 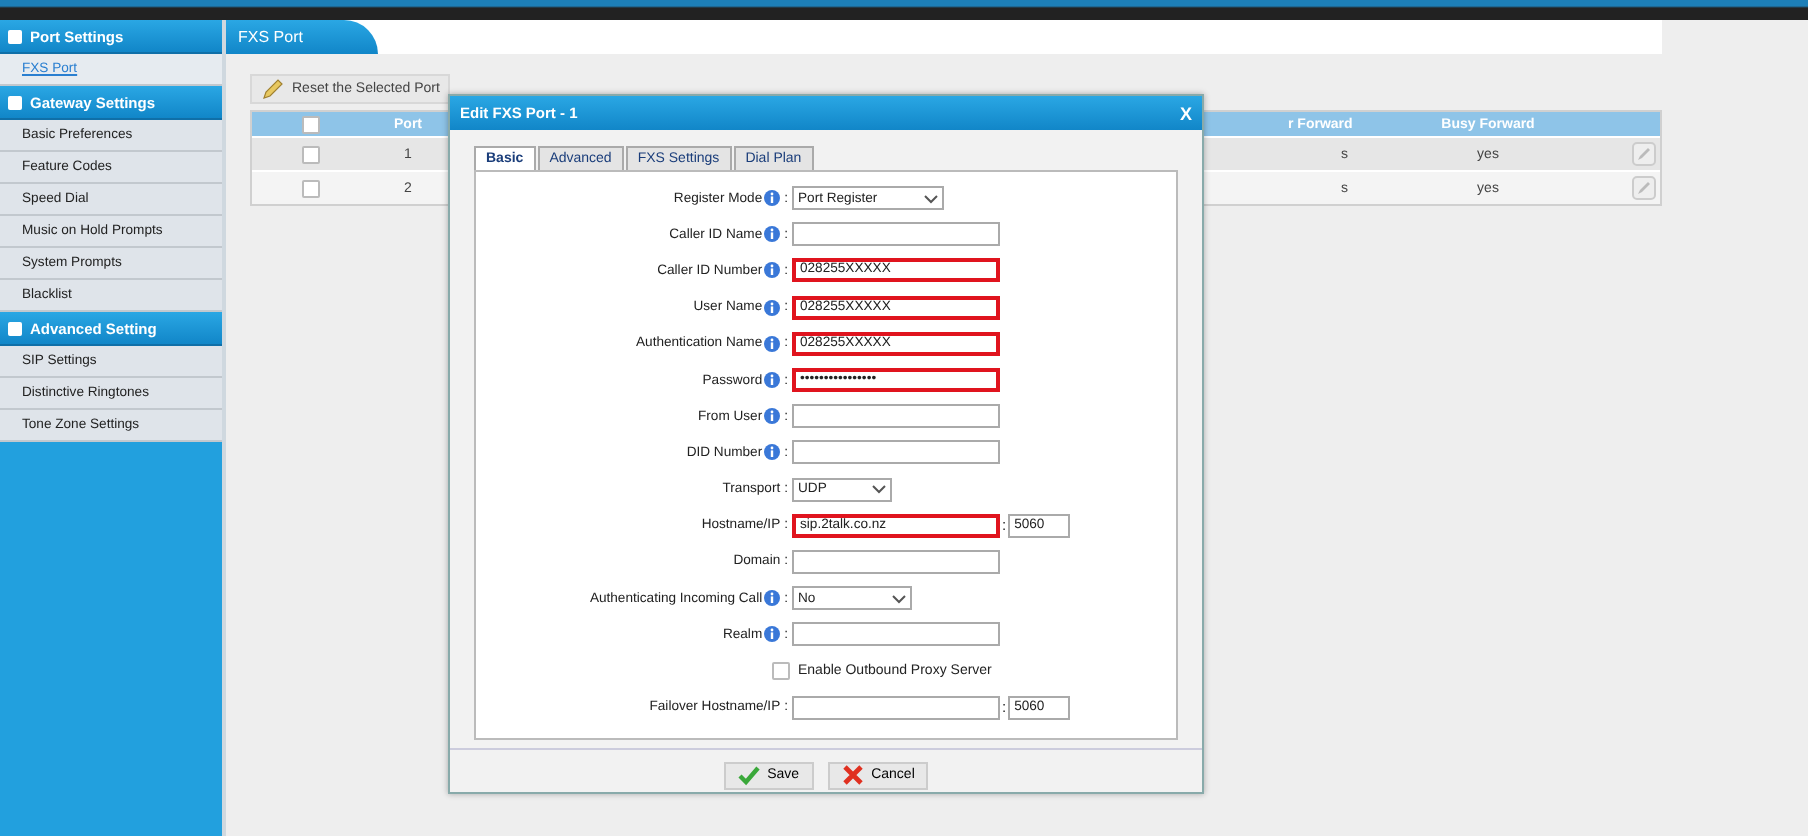 What do you see at coordinates (781, 671) in the screenshot?
I see `checkbox` at bounding box center [781, 671].